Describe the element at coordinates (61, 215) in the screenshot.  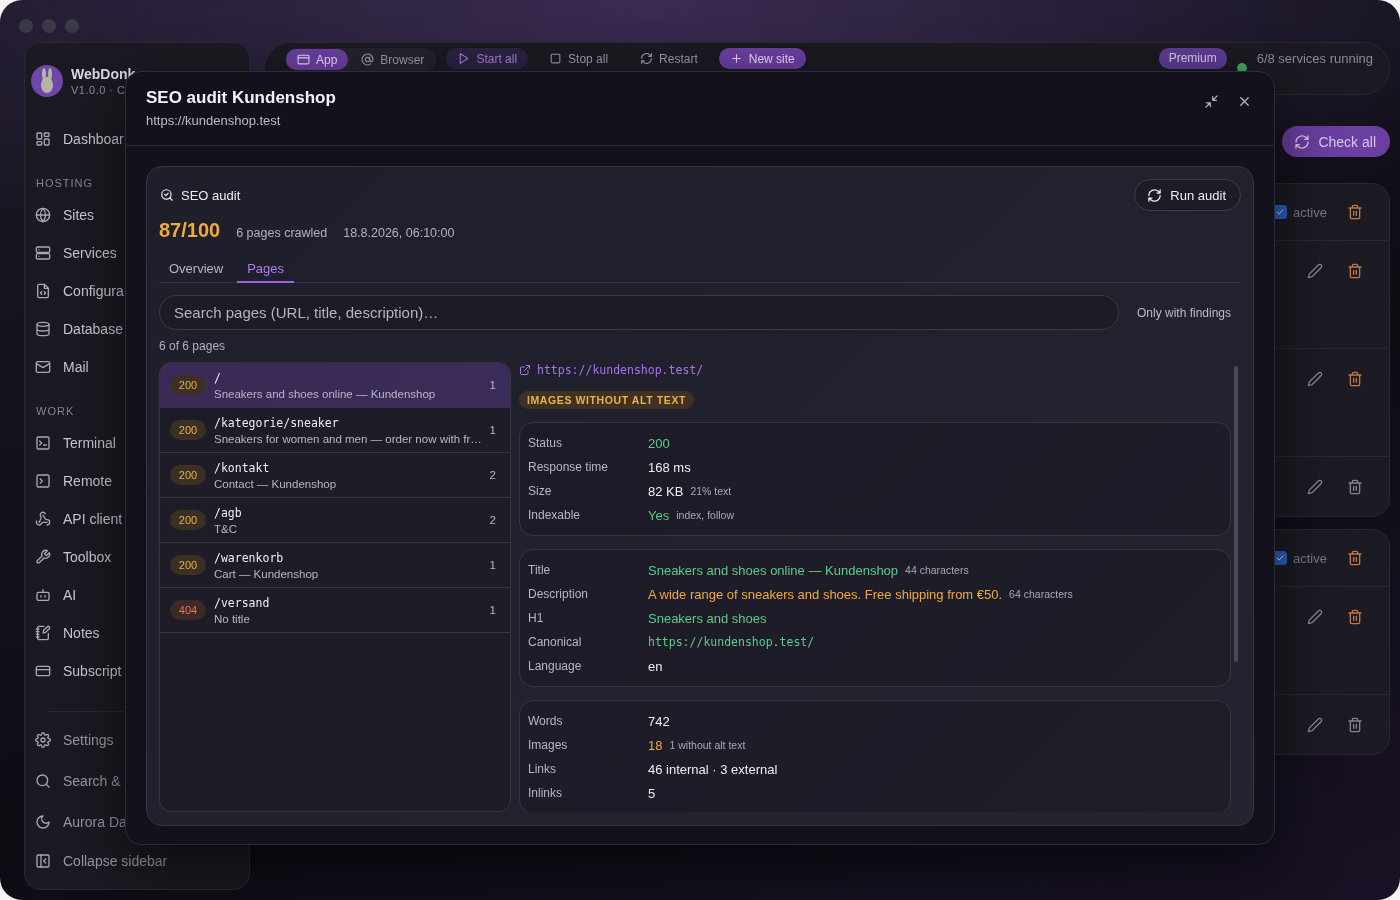
I see `sidebar-item: Sites` at that location.